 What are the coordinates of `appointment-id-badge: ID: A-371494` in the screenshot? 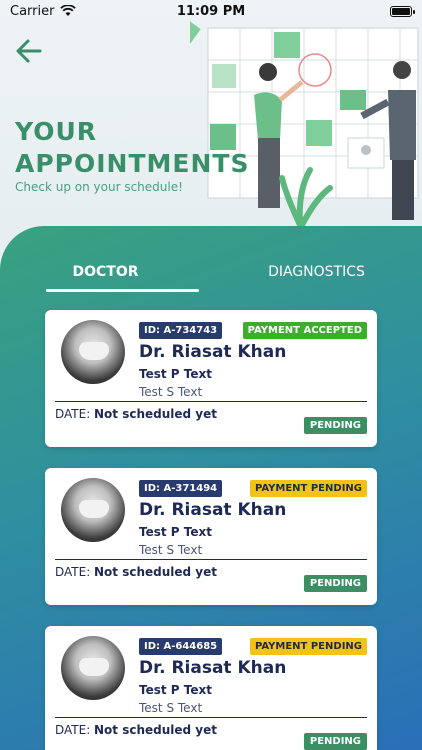 It's located at (181, 488).